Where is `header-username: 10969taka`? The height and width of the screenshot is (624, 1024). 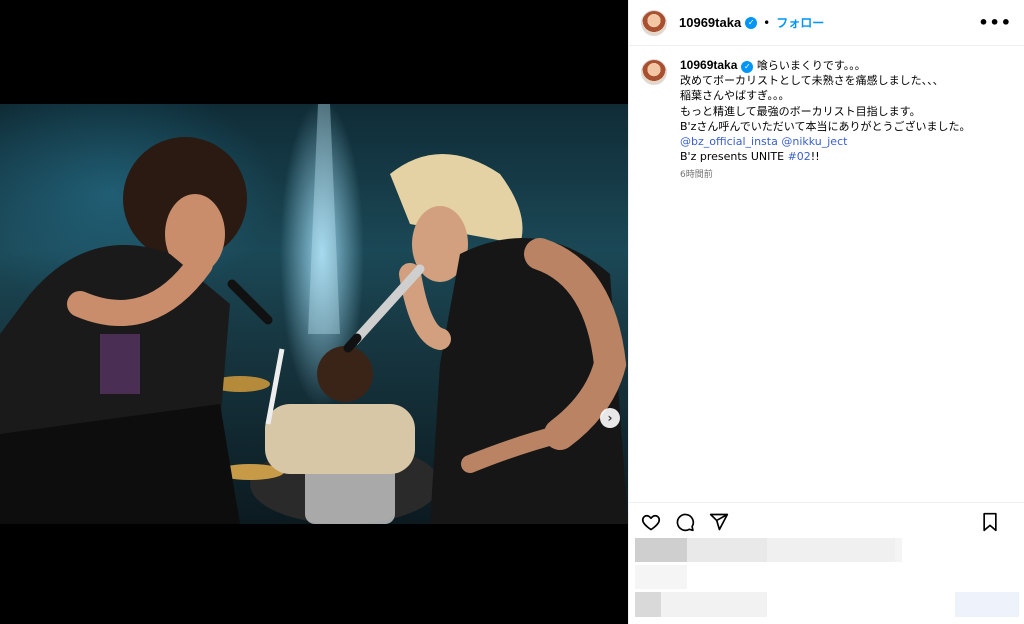 header-username: 10969taka is located at coordinates (710, 22).